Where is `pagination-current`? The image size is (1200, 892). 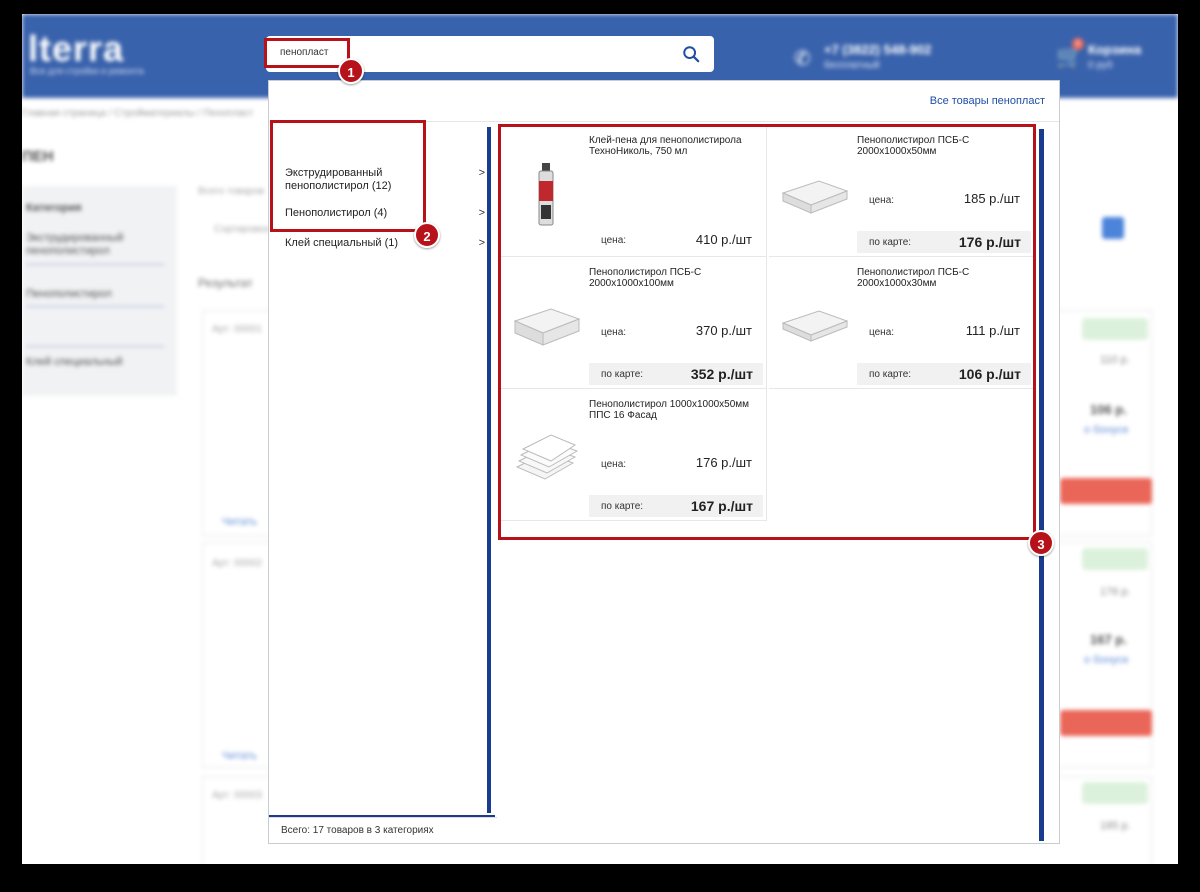 pagination-current is located at coordinates (1113, 228).